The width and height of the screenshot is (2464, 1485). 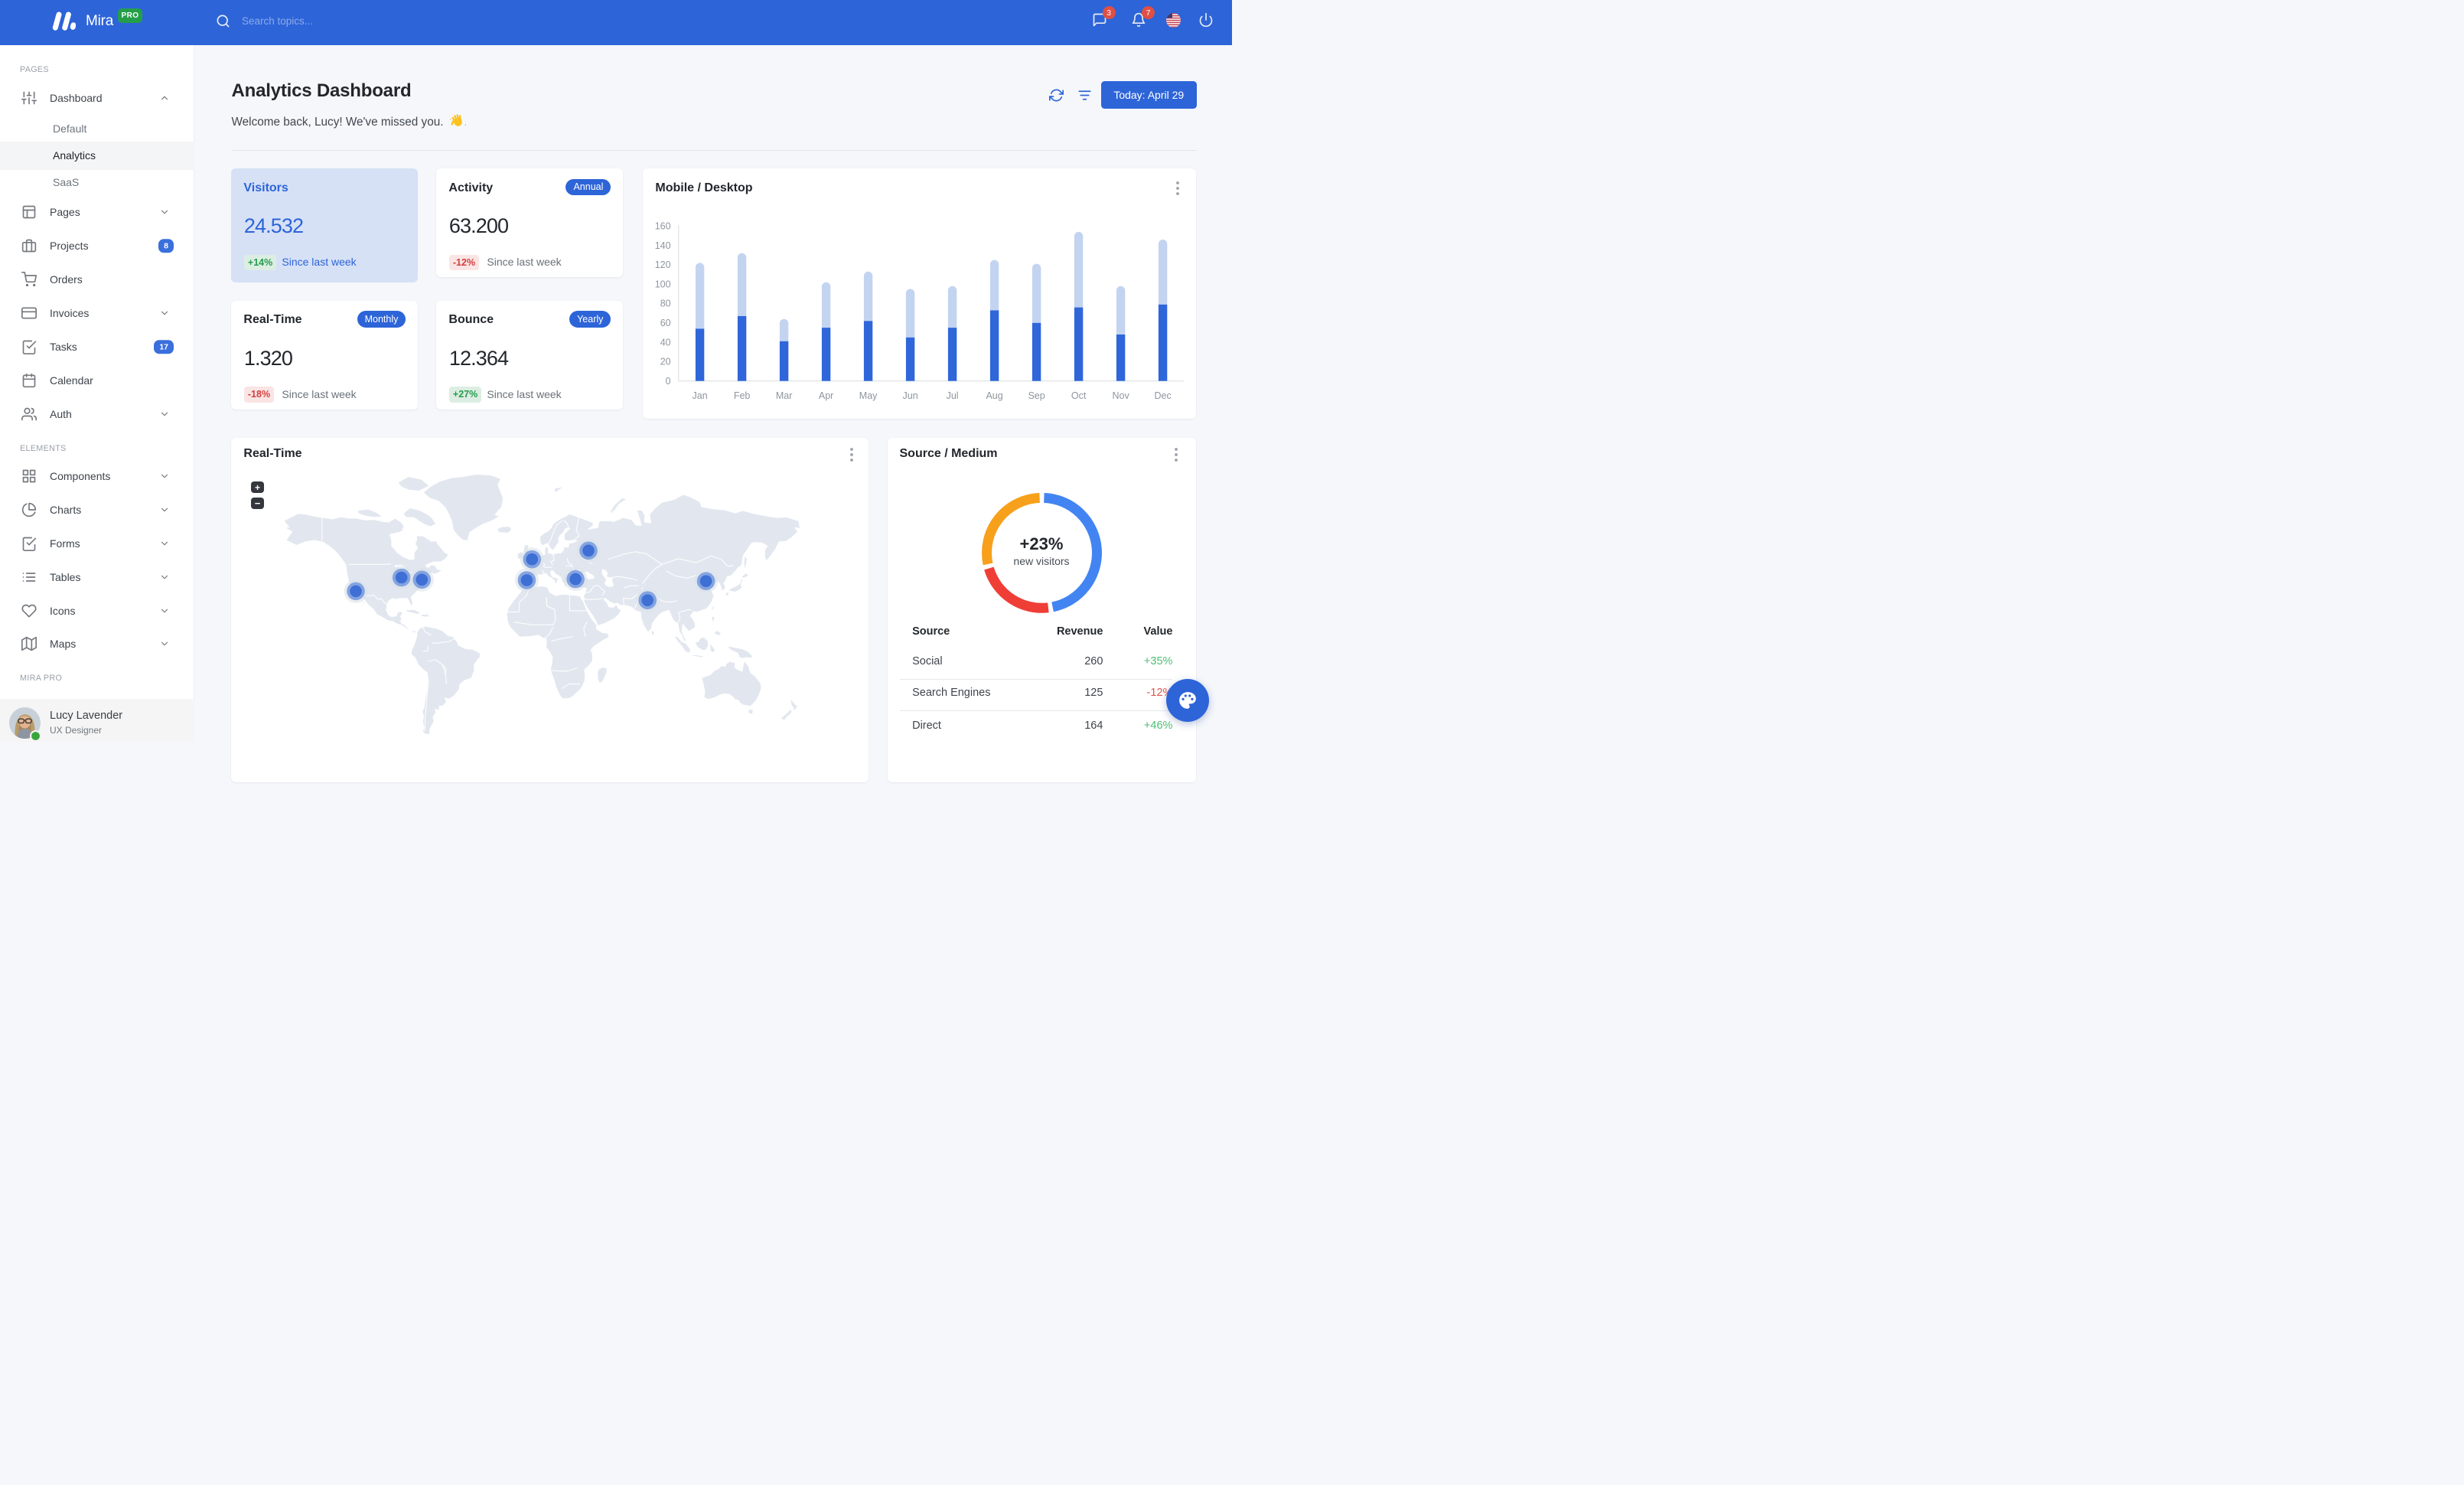 What do you see at coordinates (665, 304) in the screenshot?
I see `svg-text: 80` at bounding box center [665, 304].